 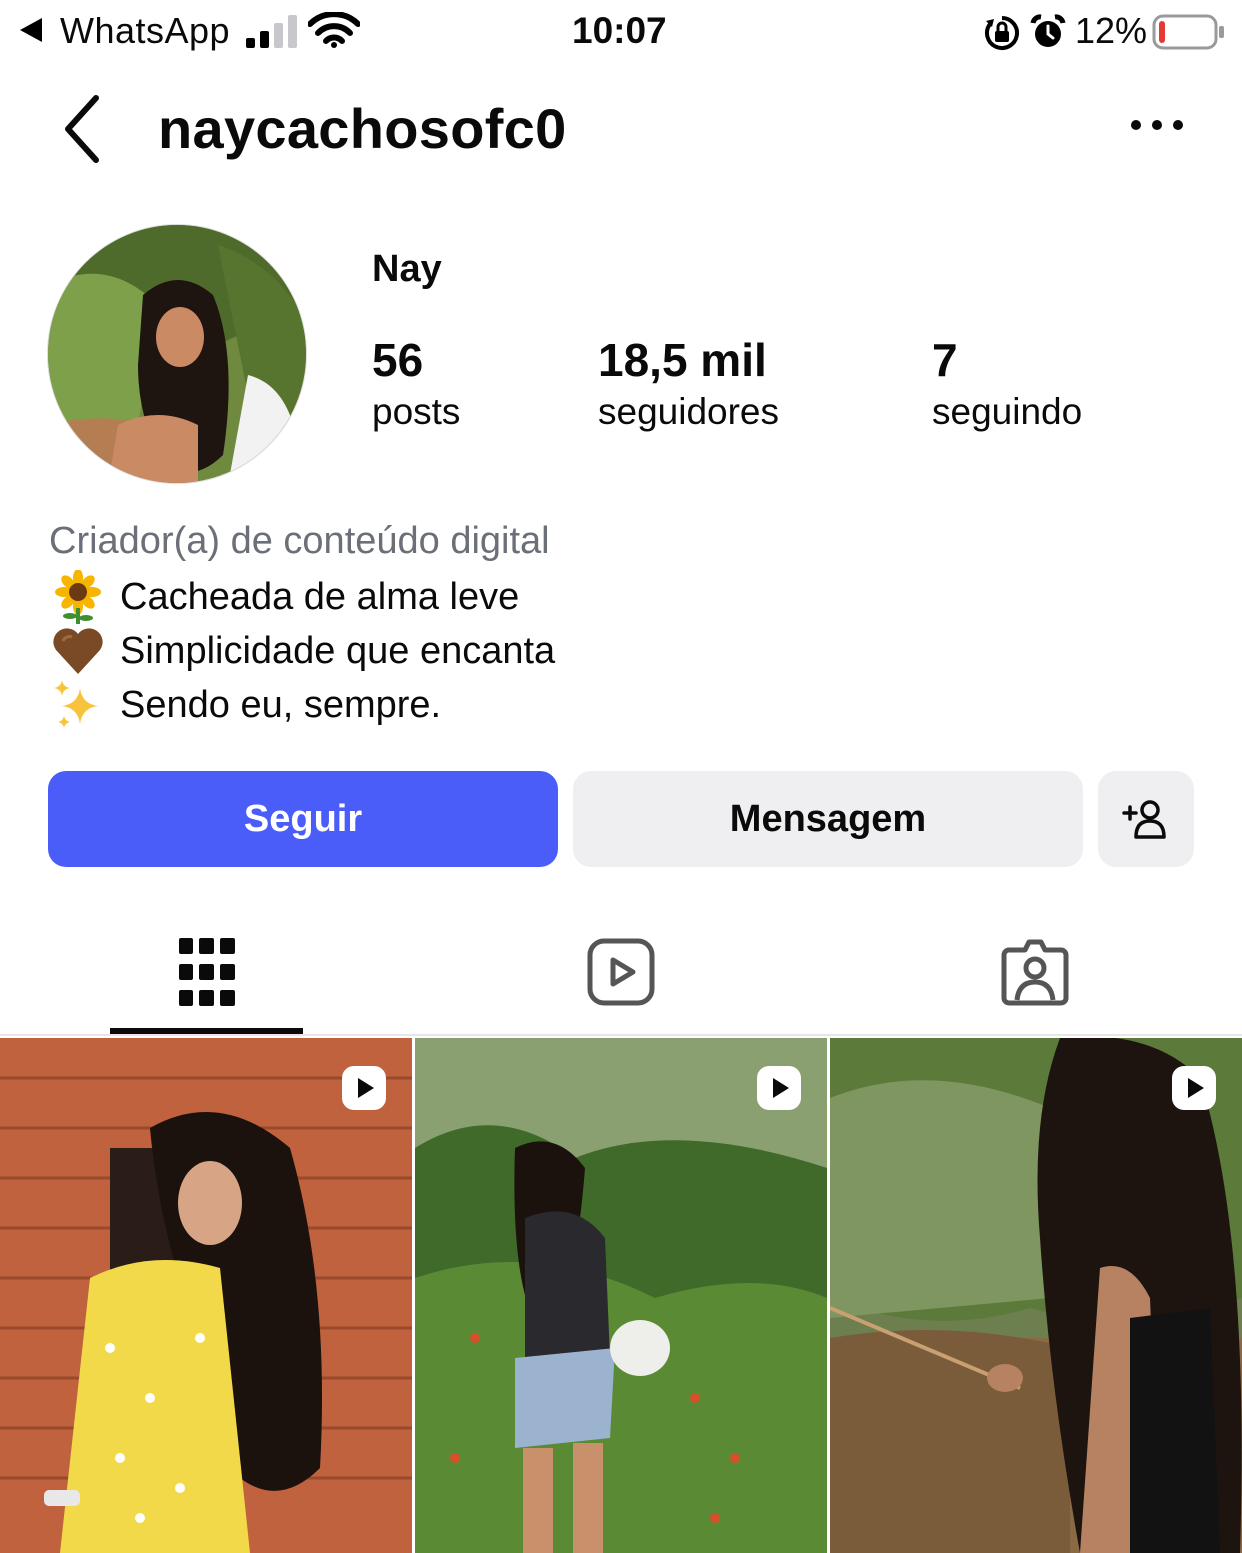 What do you see at coordinates (334, 30) in the screenshot?
I see `wifi-icon` at bounding box center [334, 30].